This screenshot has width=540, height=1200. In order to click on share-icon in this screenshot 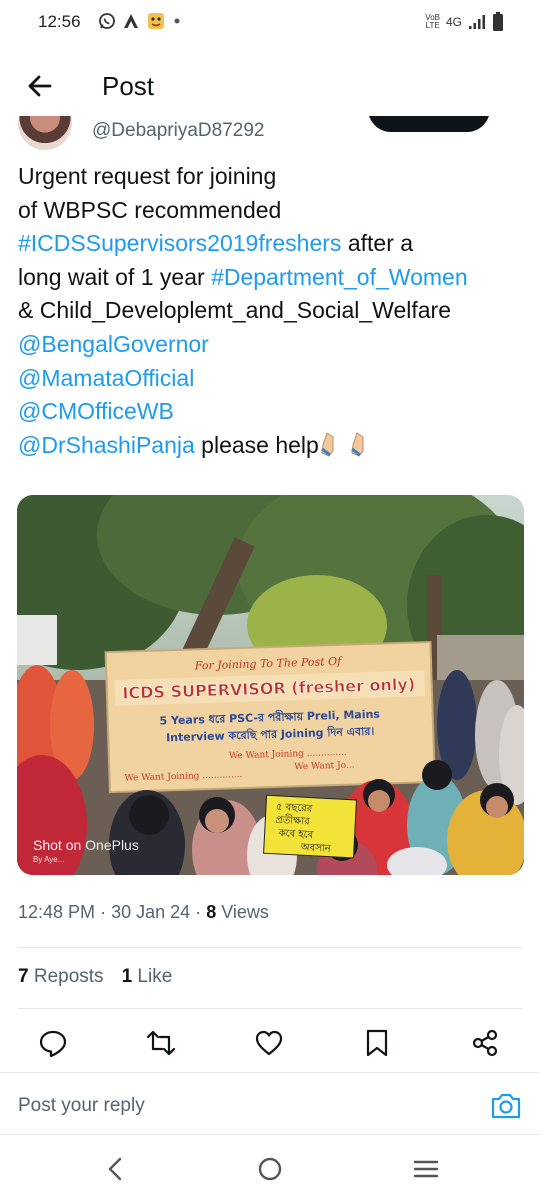, I will do `click(485, 1043)`.